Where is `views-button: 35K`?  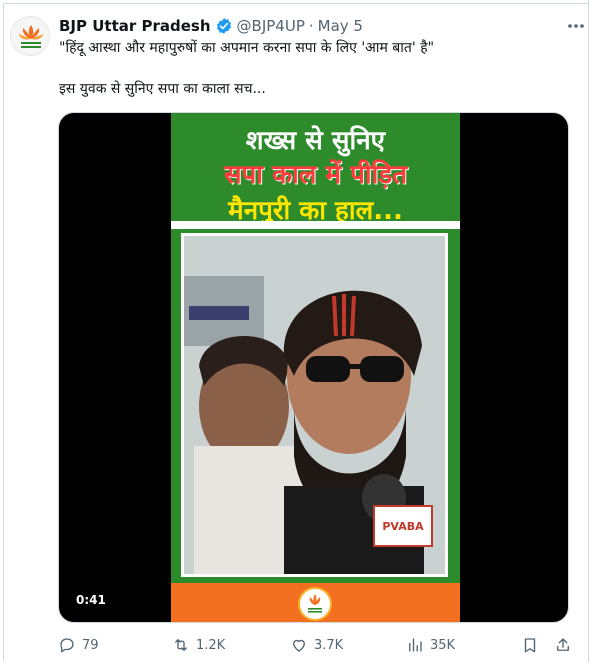
views-button: 35K is located at coordinates (430, 645).